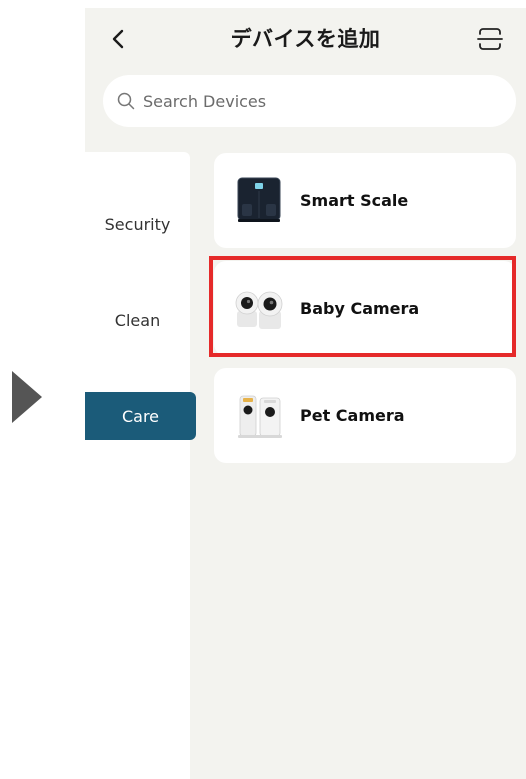 The height and width of the screenshot is (779, 526). What do you see at coordinates (259, 310) in the screenshot?
I see `baby-camera-icon` at bounding box center [259, 310].